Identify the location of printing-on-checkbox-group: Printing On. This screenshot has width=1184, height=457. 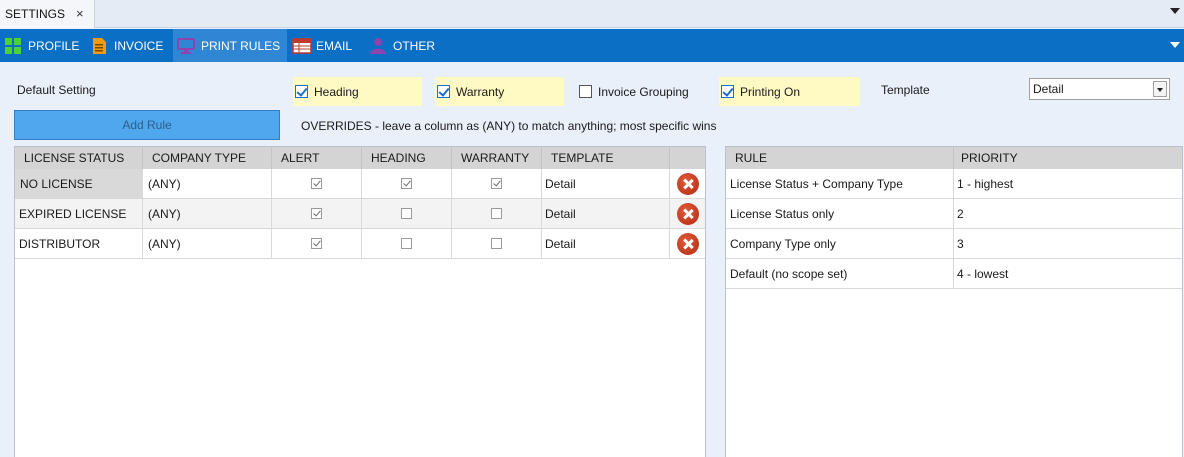
(789, 91).